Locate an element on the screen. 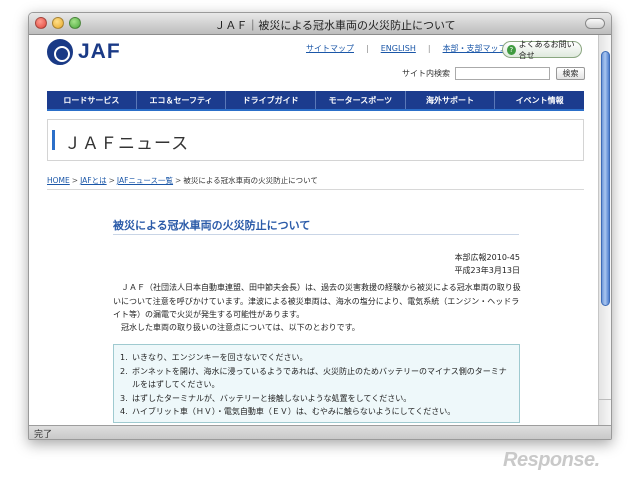 The height and width of the screenshot is (477, 640). minimize-window-button is located at coordinates (58, 23).